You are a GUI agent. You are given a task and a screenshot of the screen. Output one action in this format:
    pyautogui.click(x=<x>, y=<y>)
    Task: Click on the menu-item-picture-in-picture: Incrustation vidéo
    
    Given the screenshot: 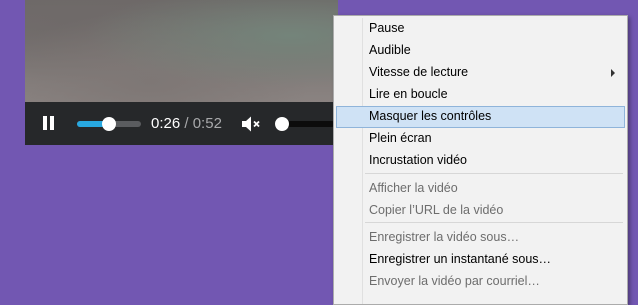 What is the action you would take?
    pyautogui.click(x=480, y=161)
    